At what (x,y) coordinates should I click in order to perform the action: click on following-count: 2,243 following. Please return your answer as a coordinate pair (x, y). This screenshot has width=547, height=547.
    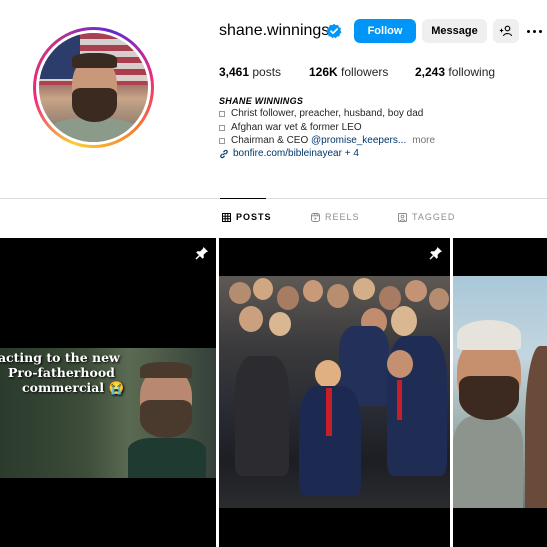
    Looking at the image, I should click on (455, 72).